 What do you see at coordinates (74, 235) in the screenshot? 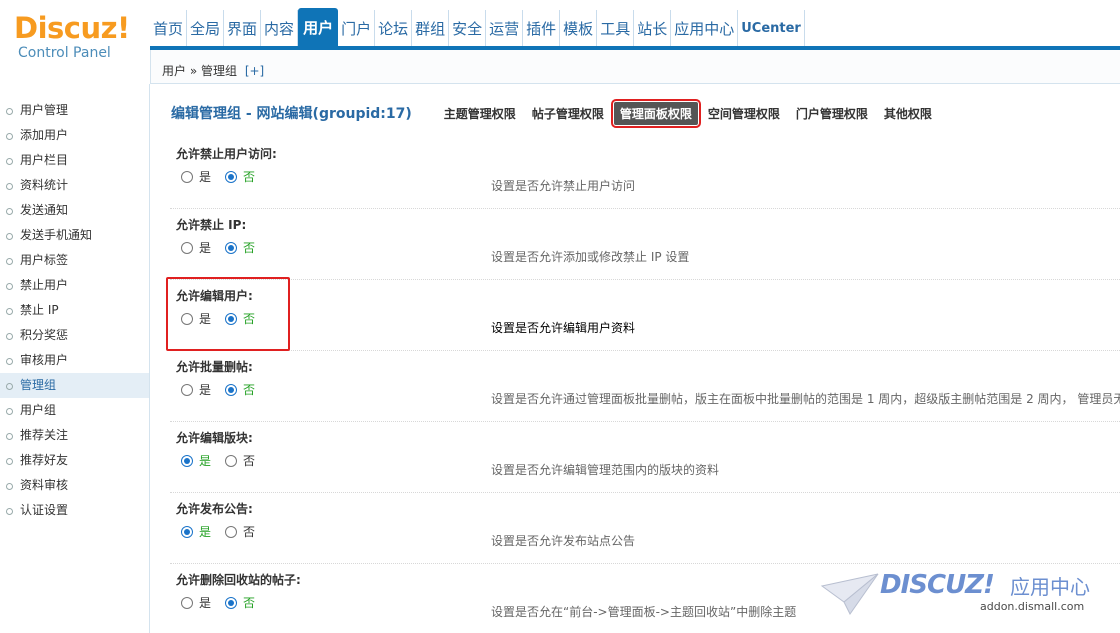
I see `sidebar-item-5: 发送手机通知` at bounding box center [74, 235].